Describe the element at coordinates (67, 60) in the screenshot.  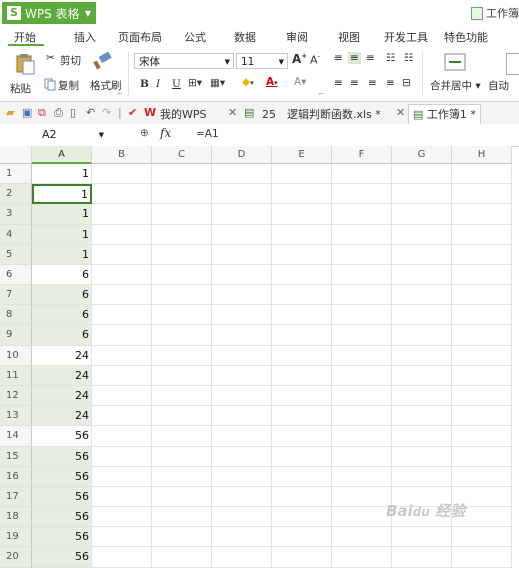
I see `cut-button: ✂ 剪切` at that location.